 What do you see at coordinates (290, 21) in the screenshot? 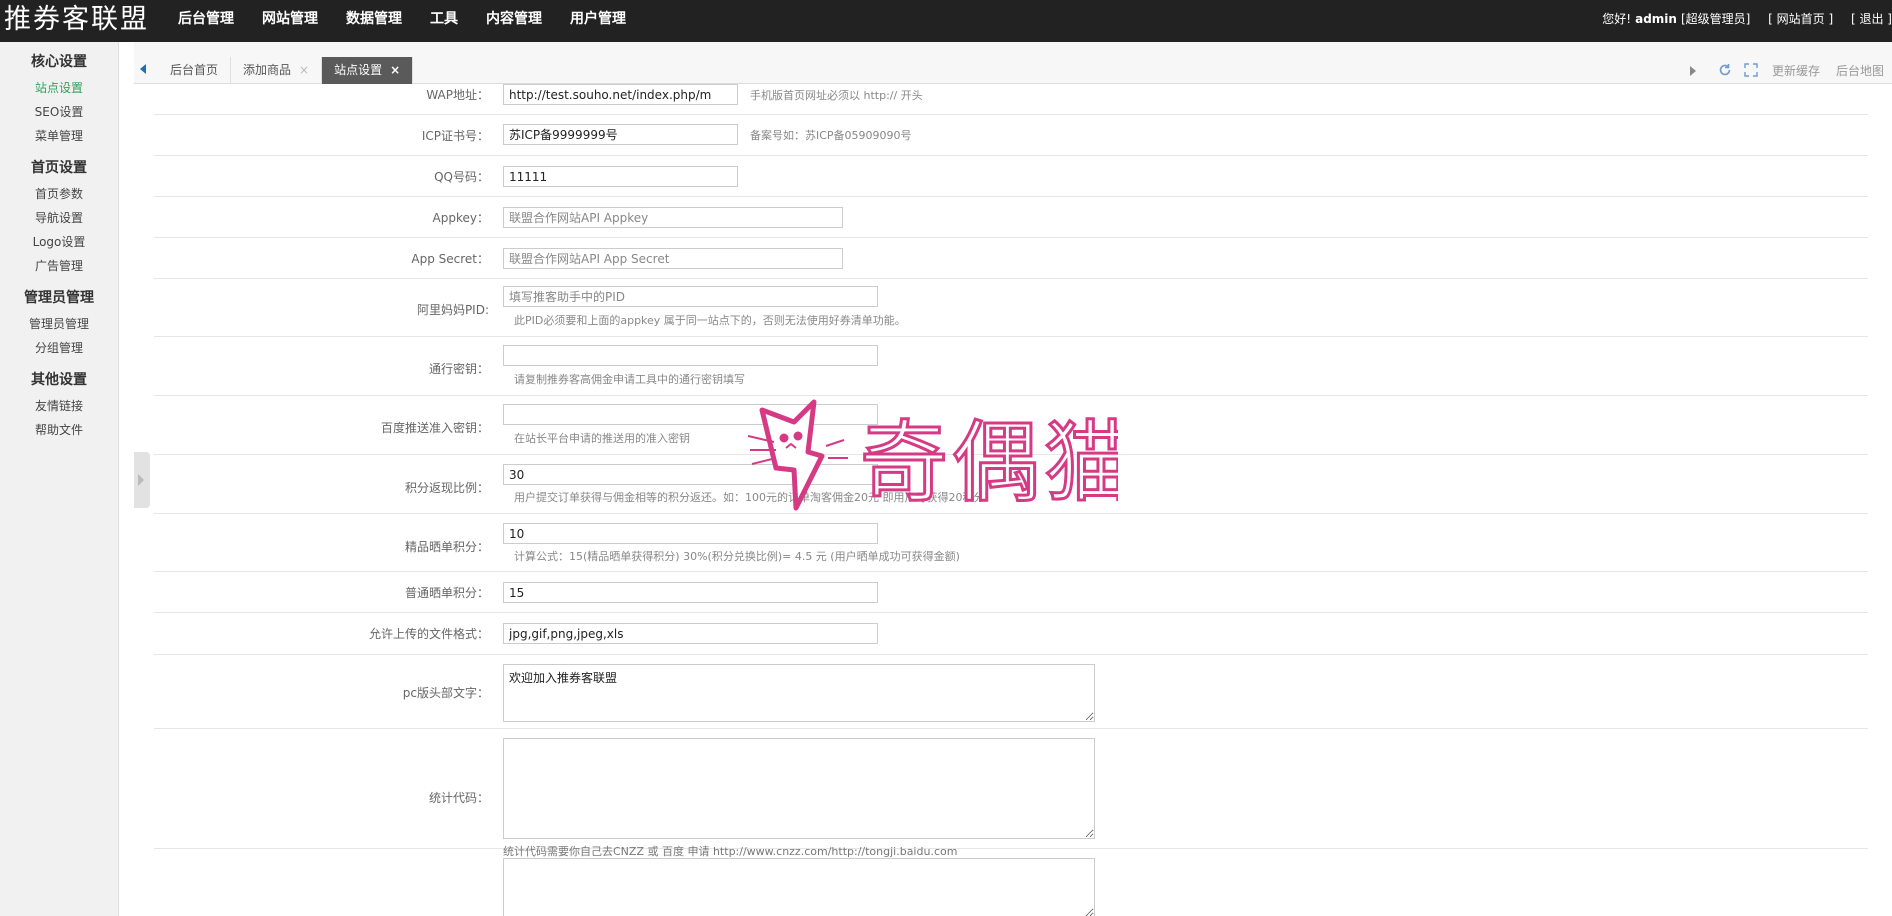
I see `nav-site: 网站管理` at bounding box center [290, 21].